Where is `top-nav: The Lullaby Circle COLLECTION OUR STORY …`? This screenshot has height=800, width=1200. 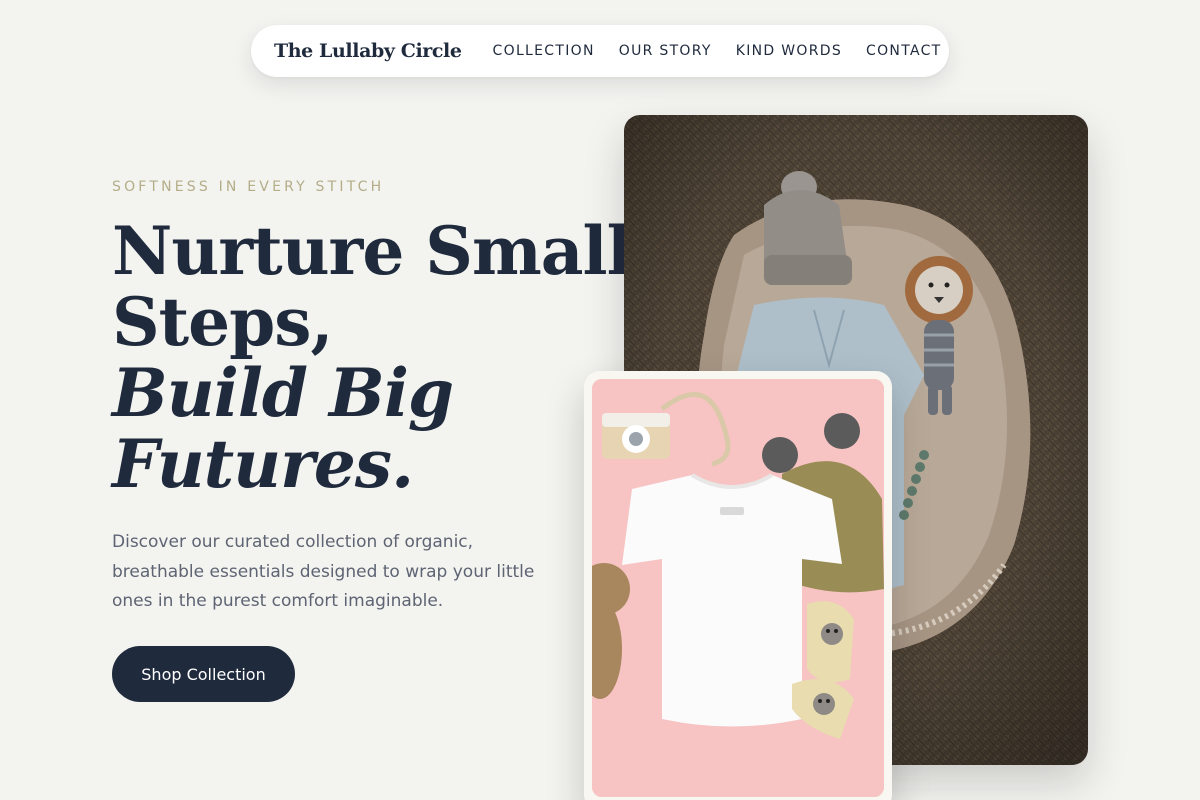
top-nav: The Lullaby Circle COLLECTION OUR STORY … is located at coordinates (600, 51).